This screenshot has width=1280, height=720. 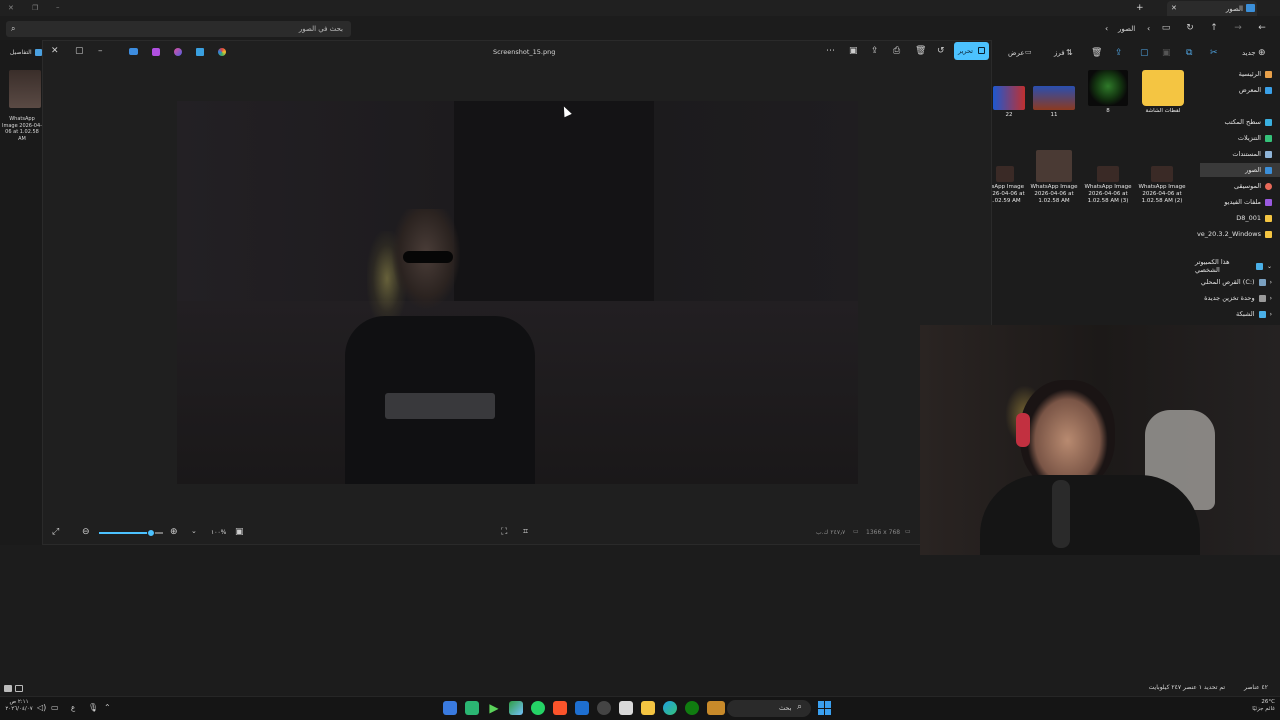 What do you see at coordinates (830, 51) in the screenshot?
I see `more-options-icon: ⋯` at bounding box center [830, 51].